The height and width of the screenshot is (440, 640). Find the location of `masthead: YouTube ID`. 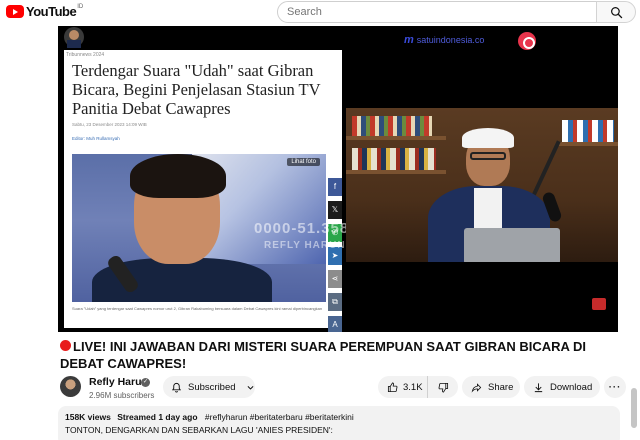

masthead: YouTube ID is located at coordinates (320, 13).